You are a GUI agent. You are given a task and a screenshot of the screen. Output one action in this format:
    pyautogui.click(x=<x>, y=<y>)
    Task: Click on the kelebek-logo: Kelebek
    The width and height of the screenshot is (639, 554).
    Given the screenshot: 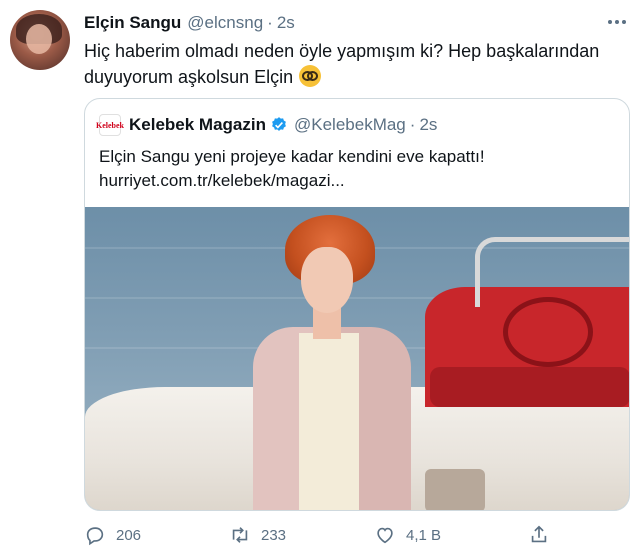 What is the action you would take?
    pyautogui.click(x=110, y=125)
    